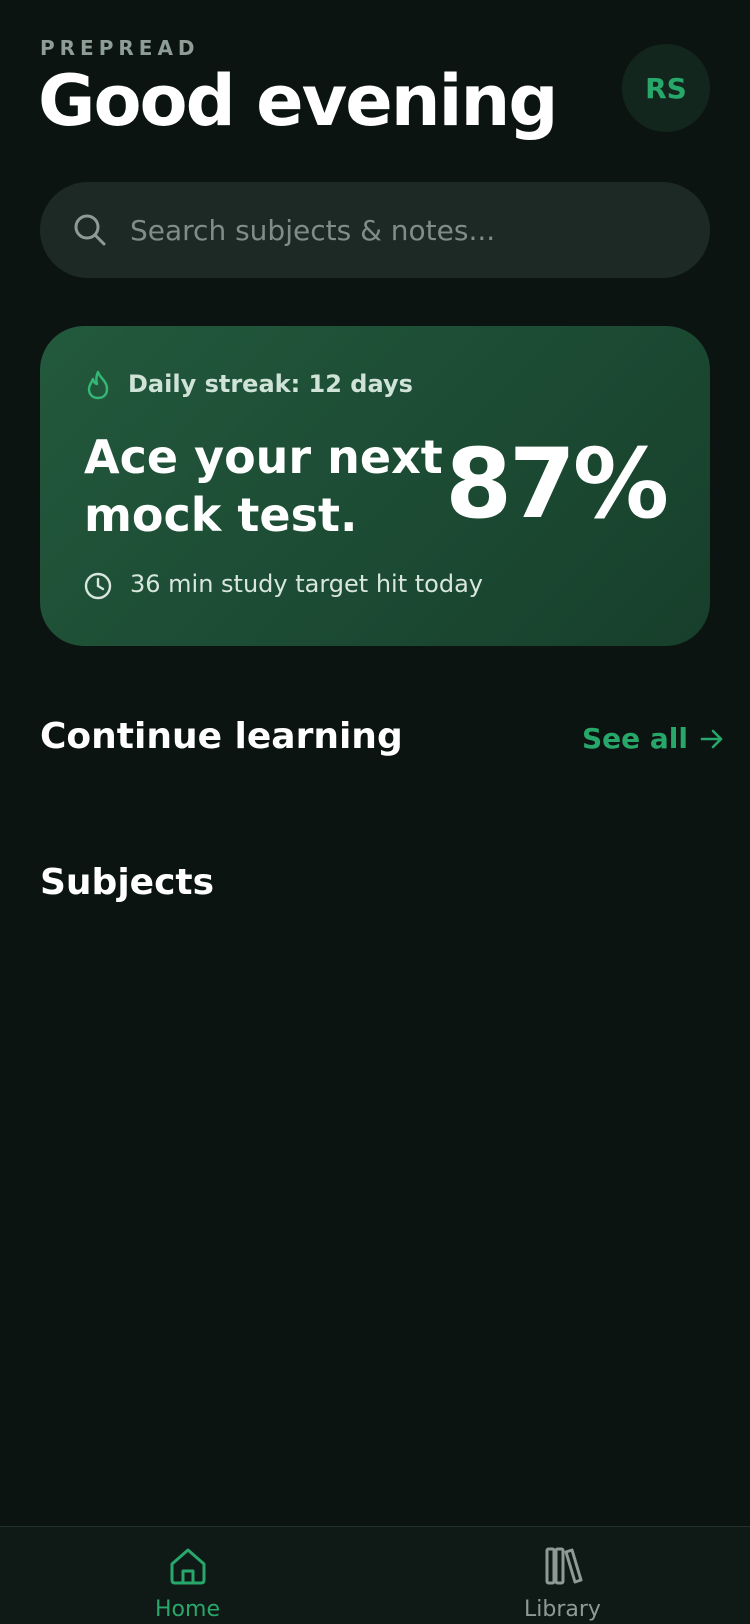 The image size is (750, 1624). What do you see at coordinates (711, 738) in the screenshot?
I see `arrow-right-icon` at bounding box center [711, 738].